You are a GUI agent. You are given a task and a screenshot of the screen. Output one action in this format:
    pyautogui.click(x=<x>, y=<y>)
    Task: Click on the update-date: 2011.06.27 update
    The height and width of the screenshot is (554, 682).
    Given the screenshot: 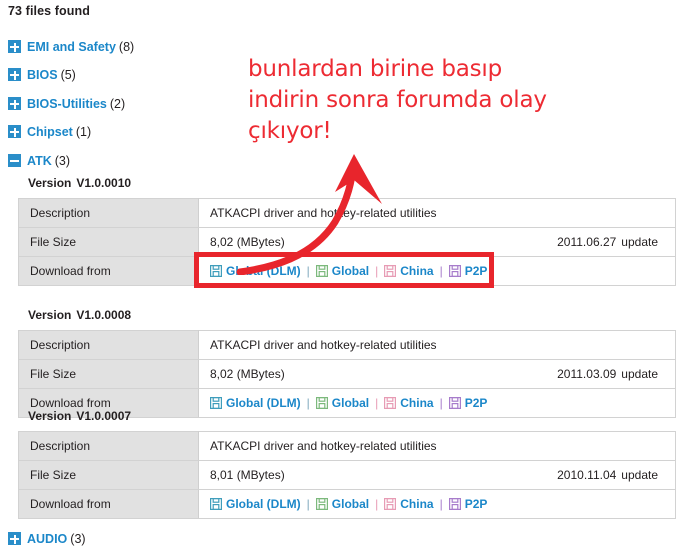 What is the action you would take?
    pyautogui.click(x=607, y=242)
    